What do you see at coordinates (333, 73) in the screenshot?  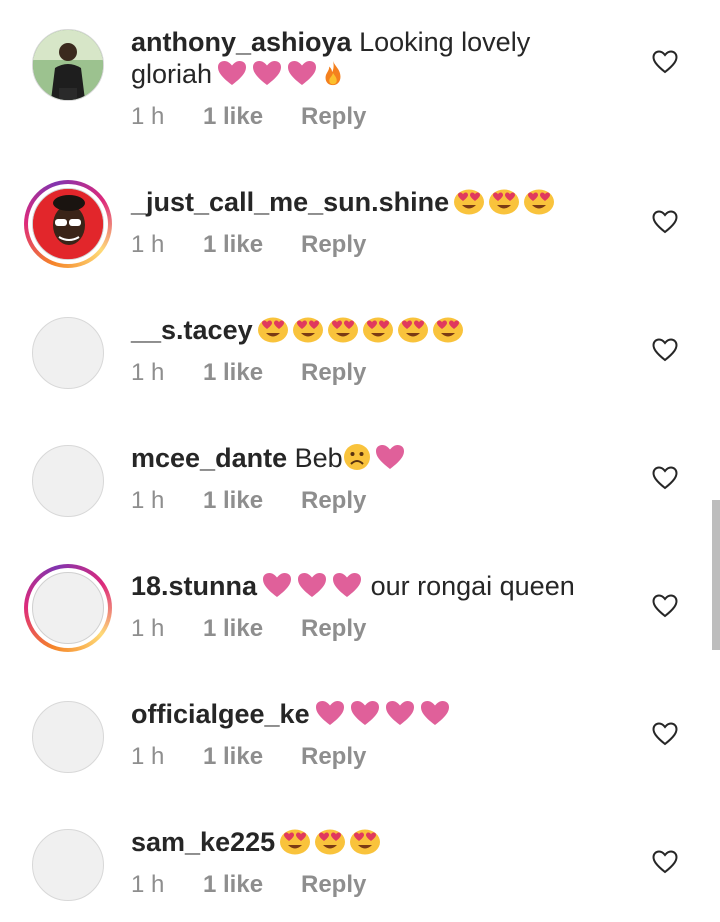 I see `fire-emoji-icon` at bounding box center [333, 73].